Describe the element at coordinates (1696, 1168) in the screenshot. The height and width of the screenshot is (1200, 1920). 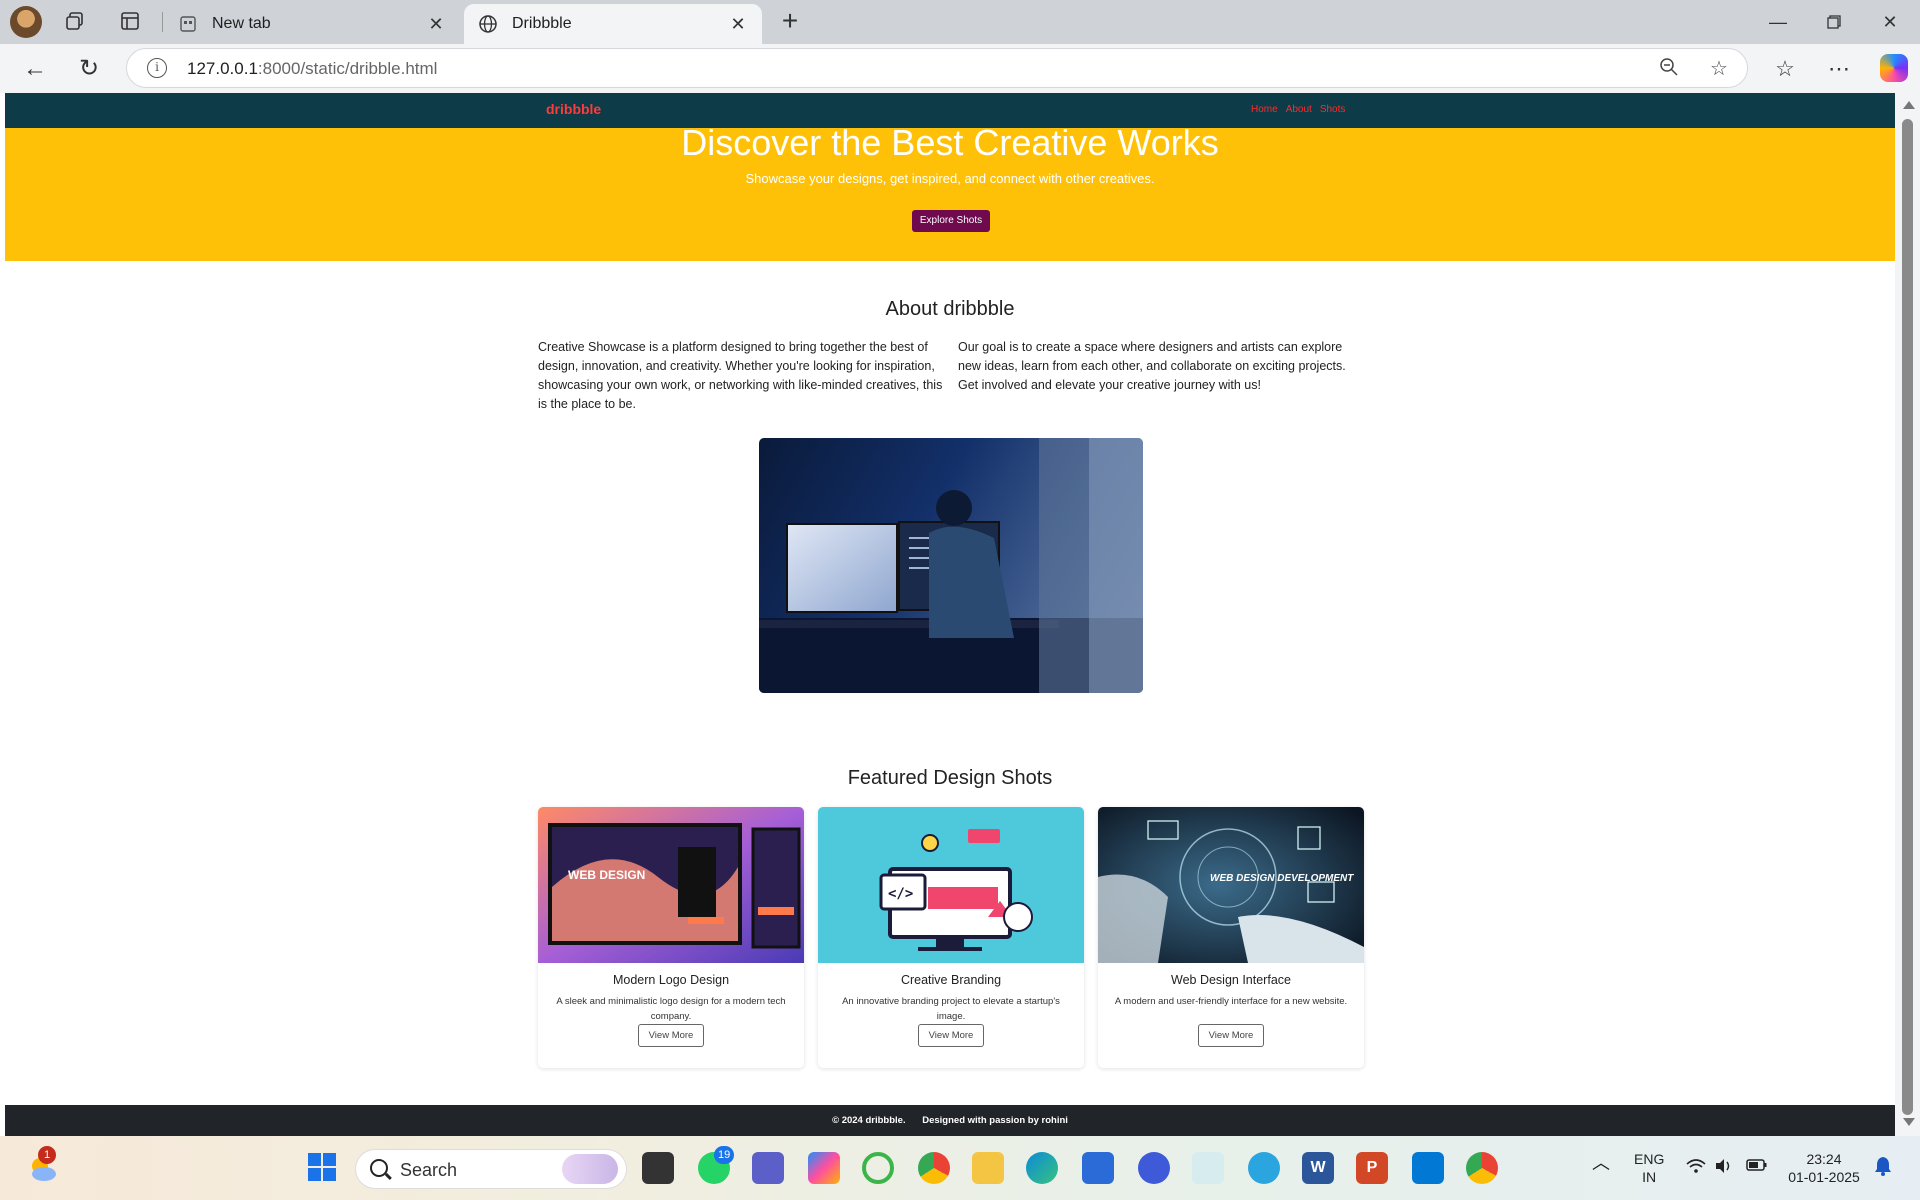
I see `wifi-icon` at that location.